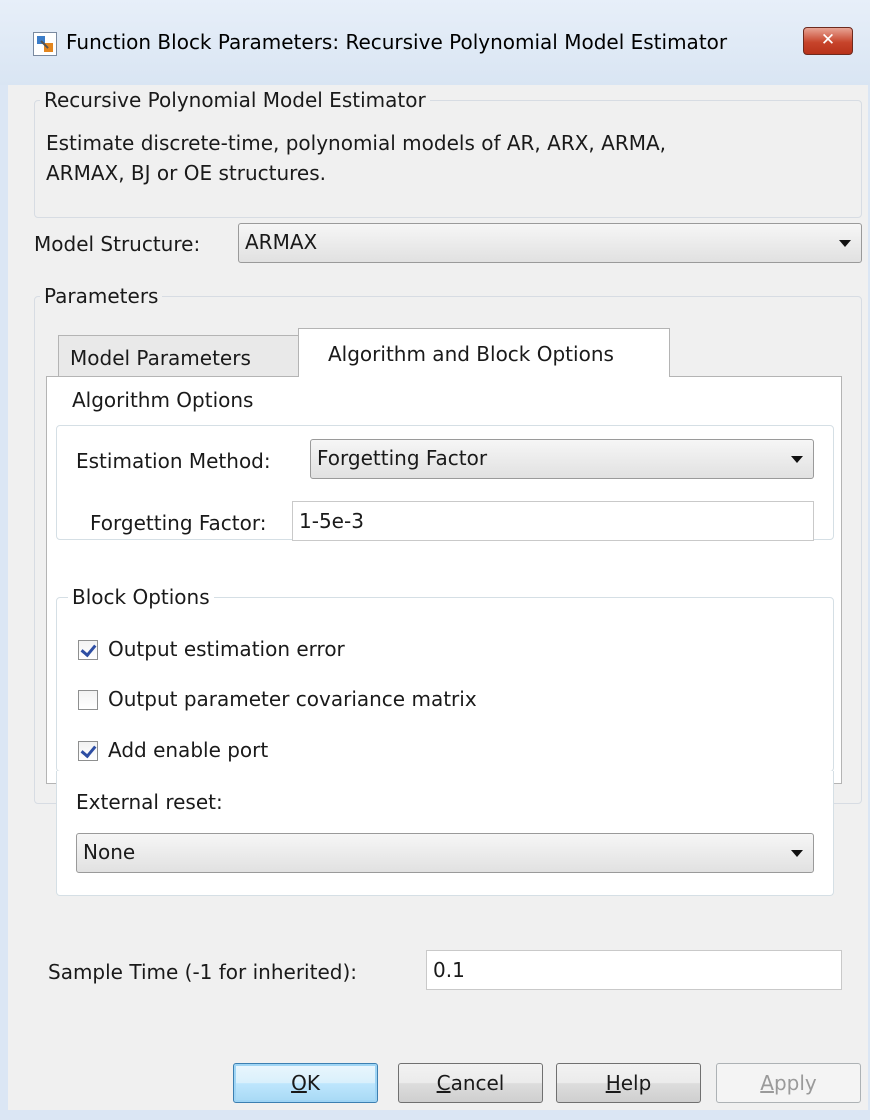  What do you see at coordinates (160, 358) in the screenshot?
I see `tab-model-parameters-label: Model Parameters` at bounding box center [160, 358].